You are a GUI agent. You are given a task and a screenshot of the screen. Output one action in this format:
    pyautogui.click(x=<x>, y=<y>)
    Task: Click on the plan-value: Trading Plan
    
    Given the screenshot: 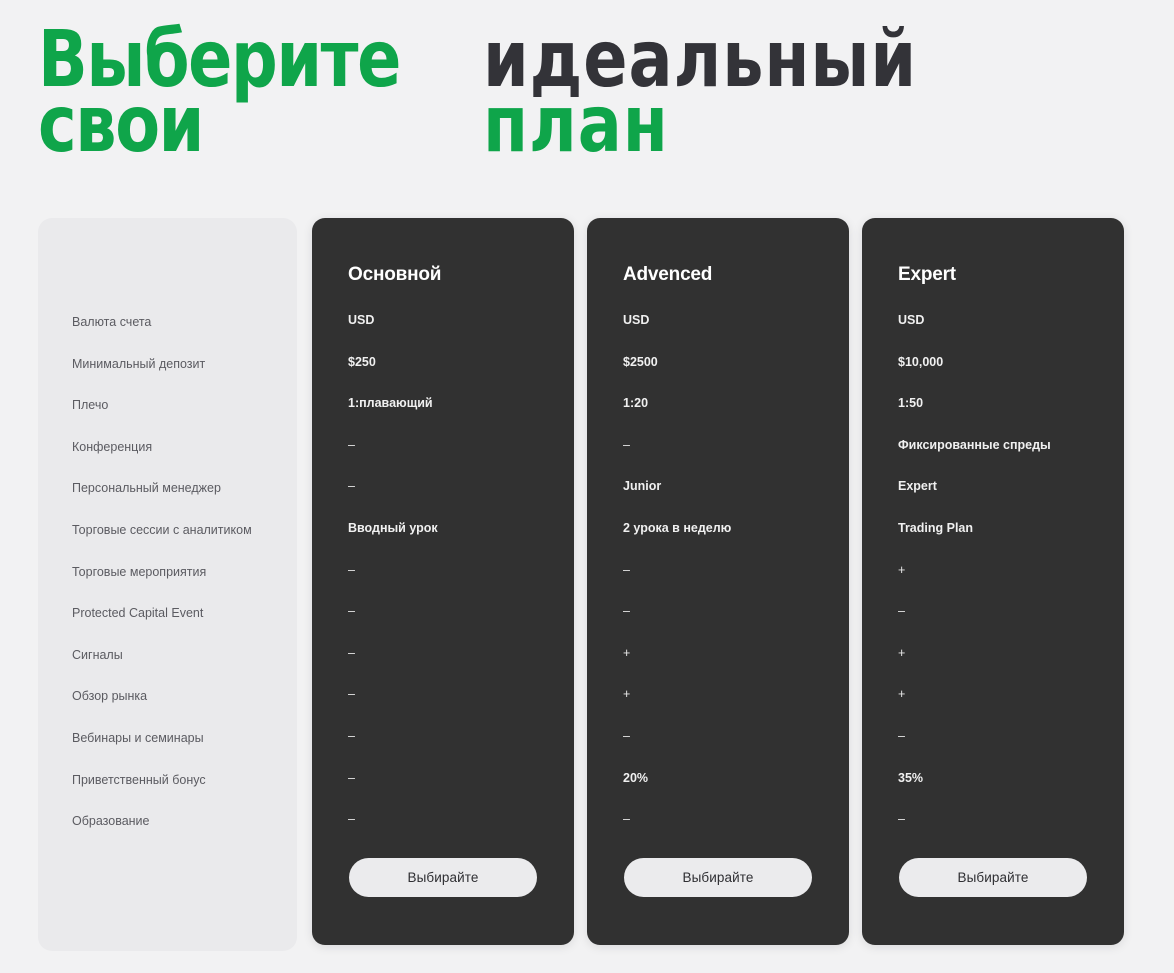 What is the action you would take?
    pyautogui.click(x=936, y=528)
    